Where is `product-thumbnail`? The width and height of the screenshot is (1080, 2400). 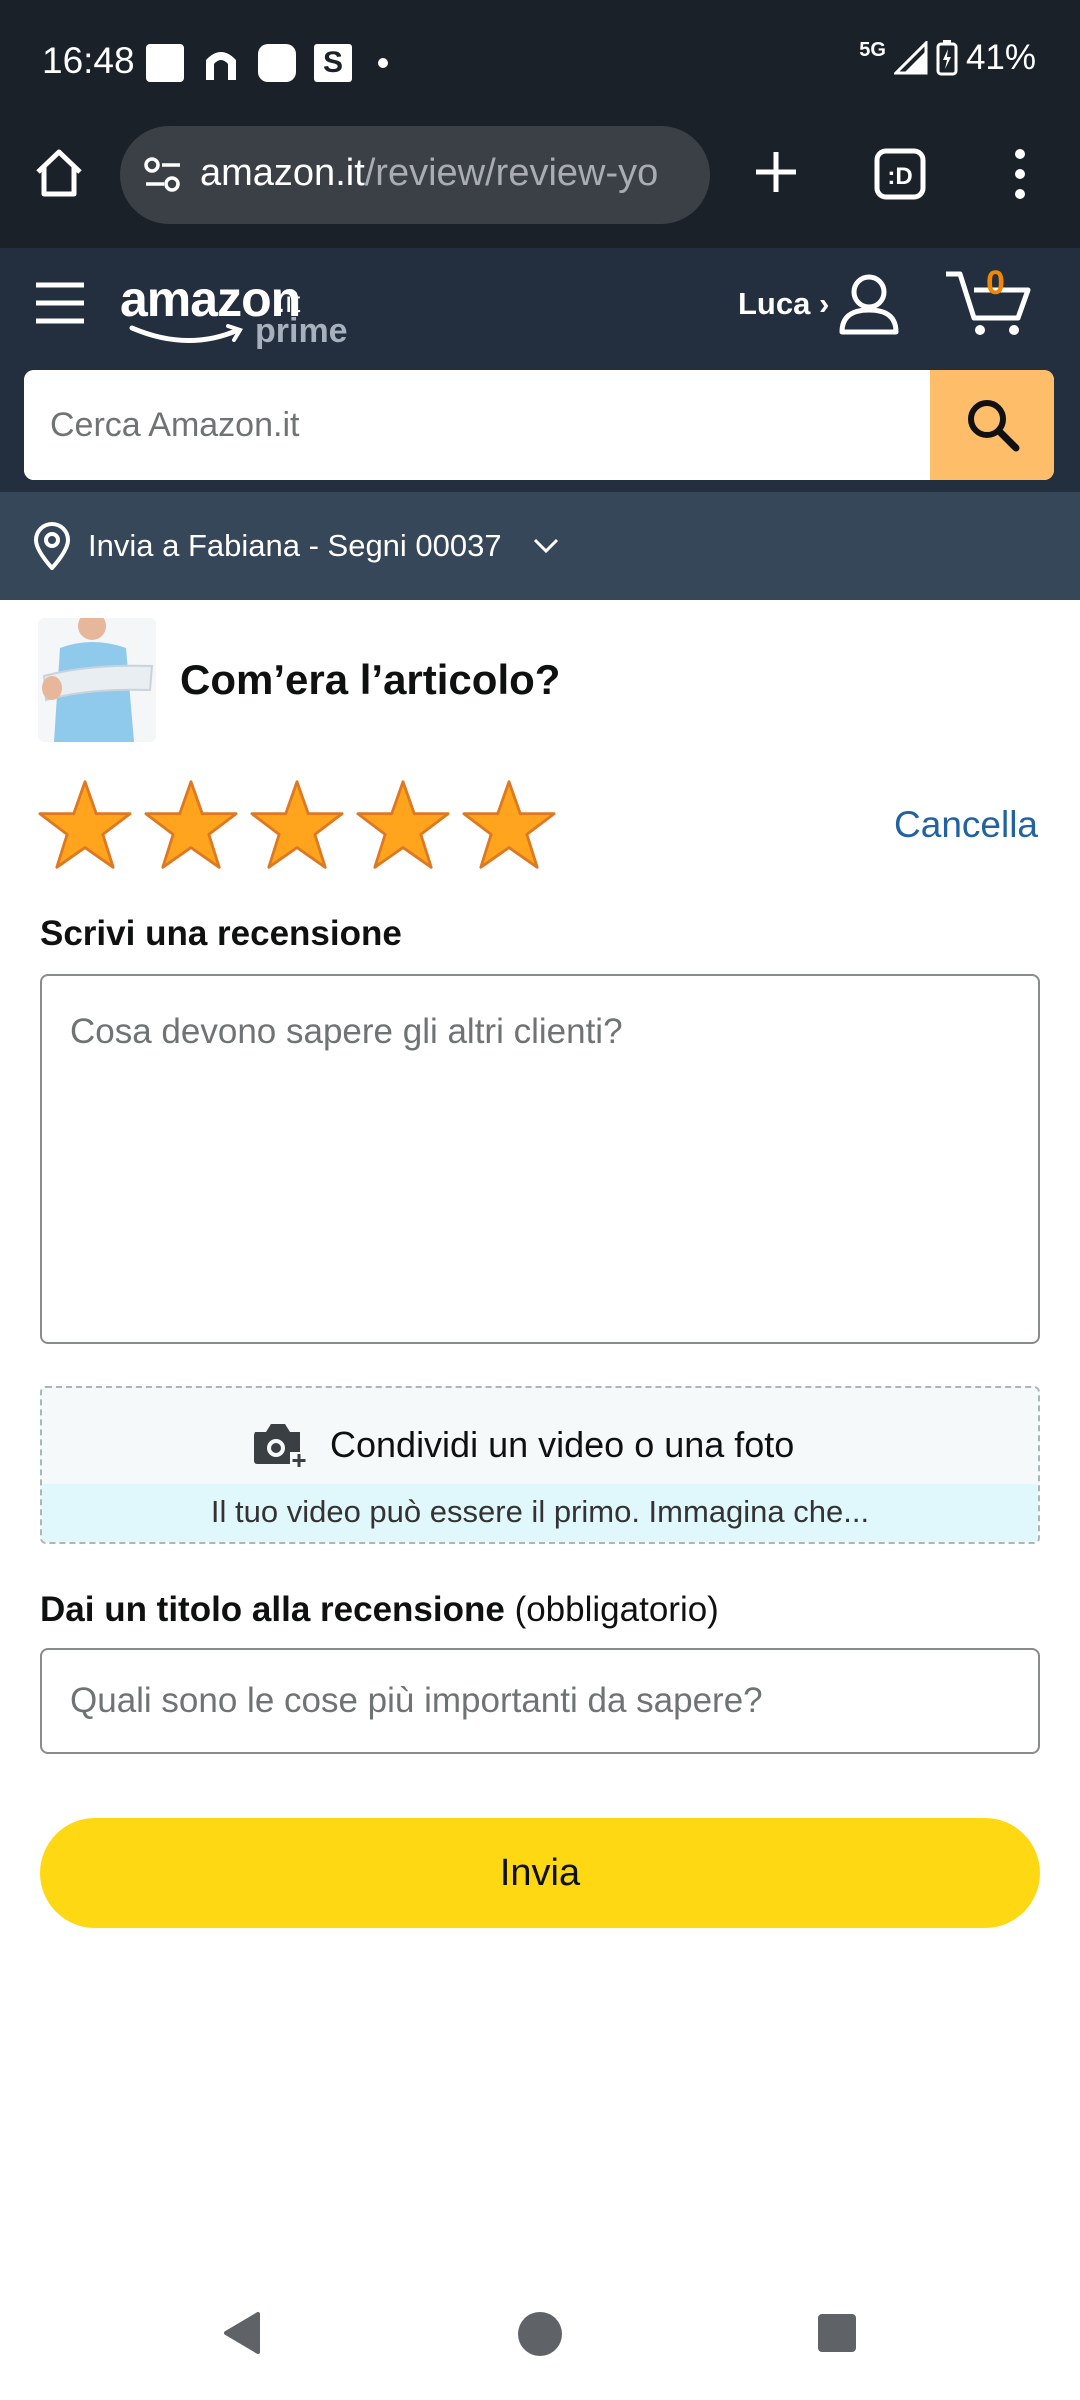 product-thumbnail is located at coordinates (97, 680).